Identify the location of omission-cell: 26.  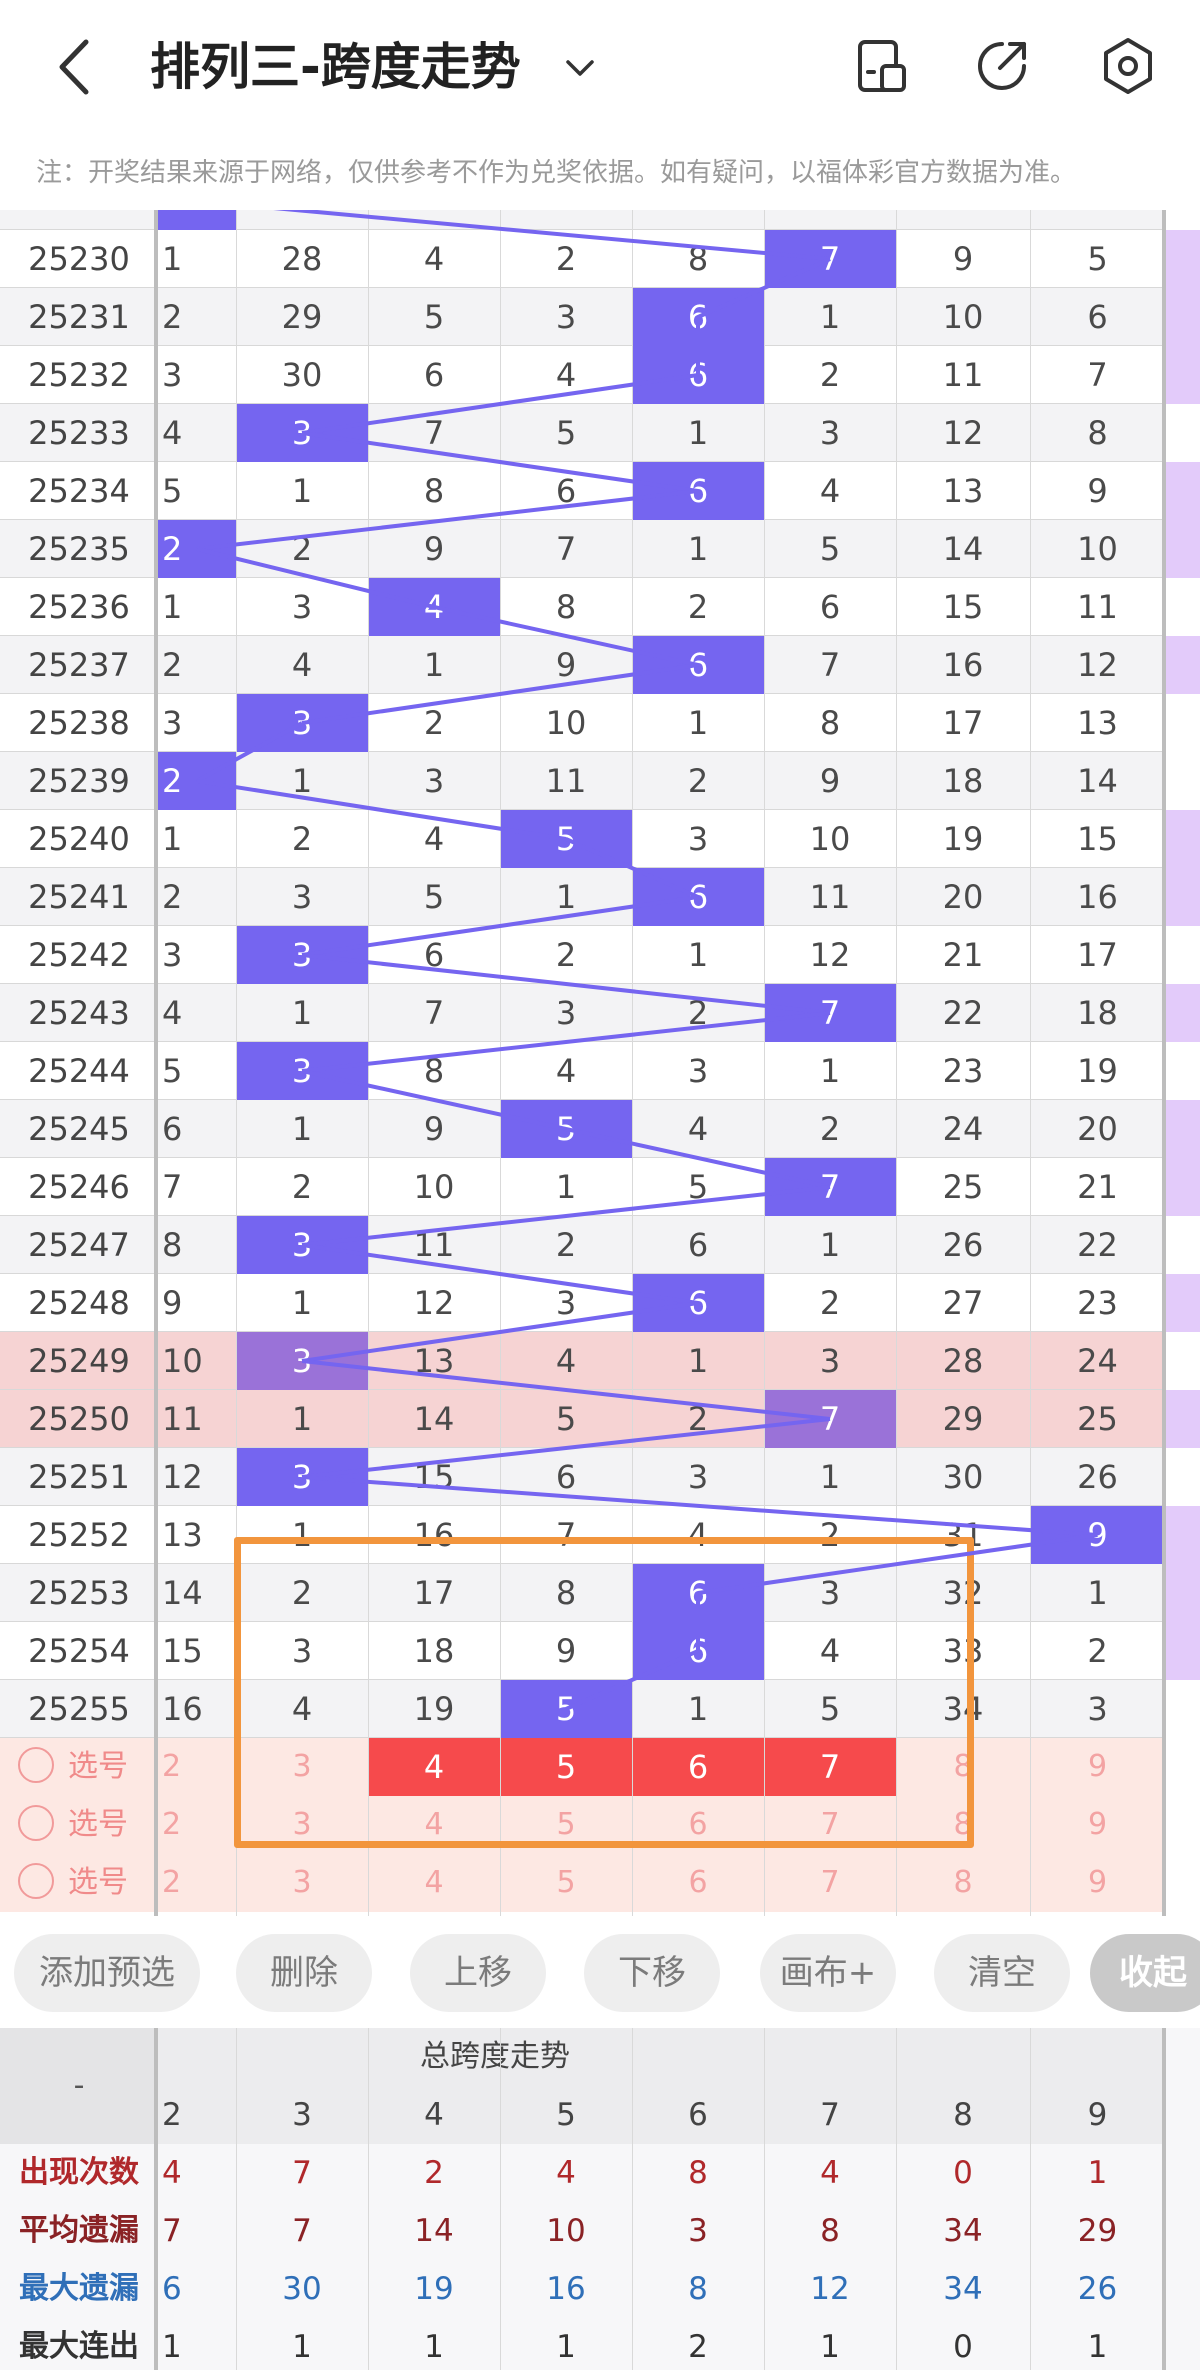
(1097, 1477).